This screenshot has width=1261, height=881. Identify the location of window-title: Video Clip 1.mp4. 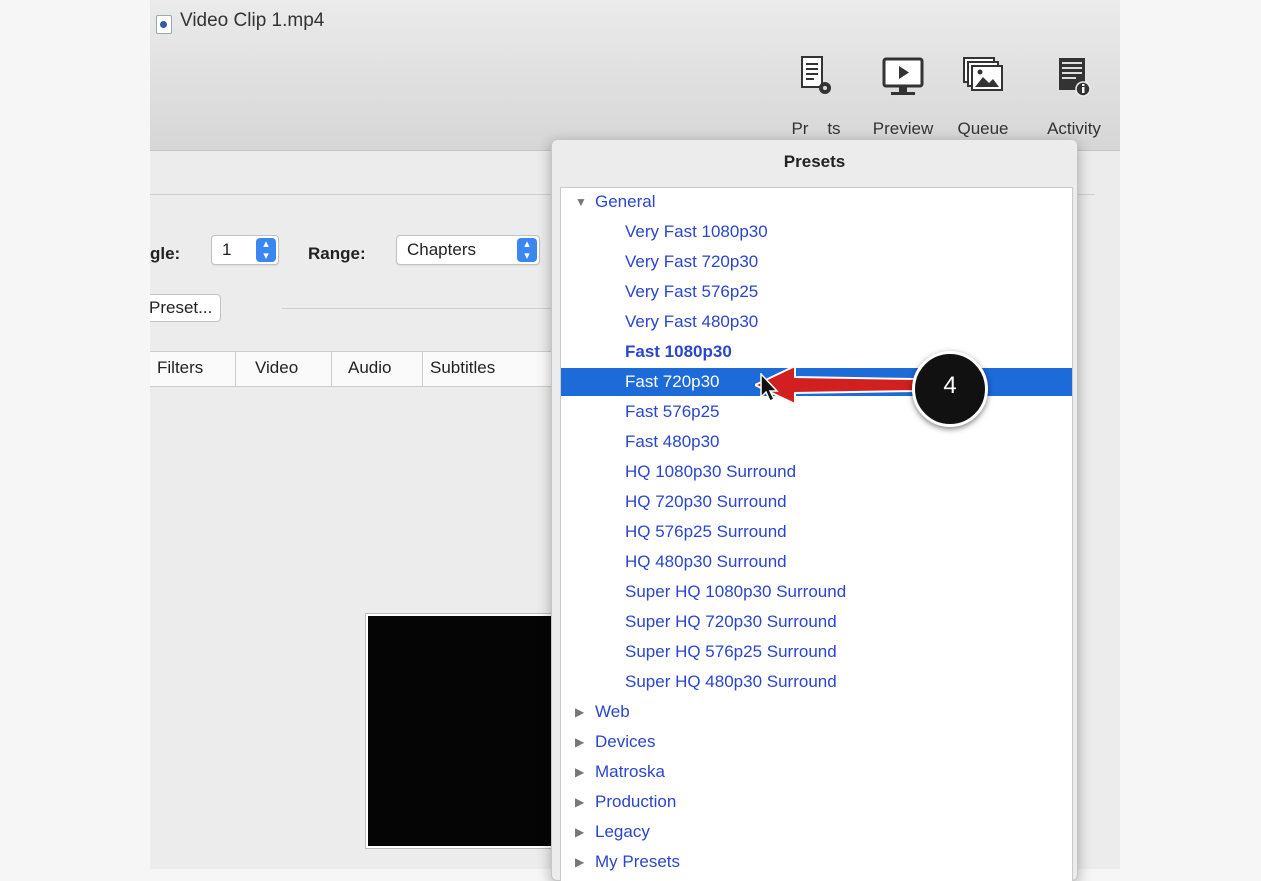
(252, 20).